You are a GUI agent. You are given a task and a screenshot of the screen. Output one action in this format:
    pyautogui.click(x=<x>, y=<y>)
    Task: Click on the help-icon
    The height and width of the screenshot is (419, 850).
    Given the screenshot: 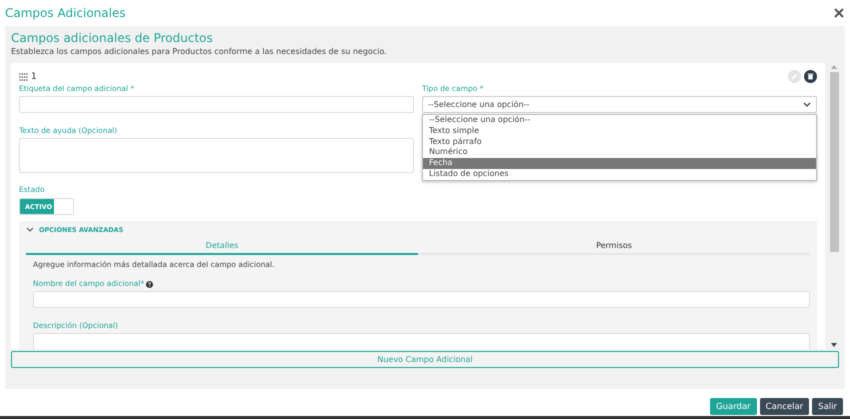 What is the action you would take?
    pyautogui.click(x=150, y=284)
    